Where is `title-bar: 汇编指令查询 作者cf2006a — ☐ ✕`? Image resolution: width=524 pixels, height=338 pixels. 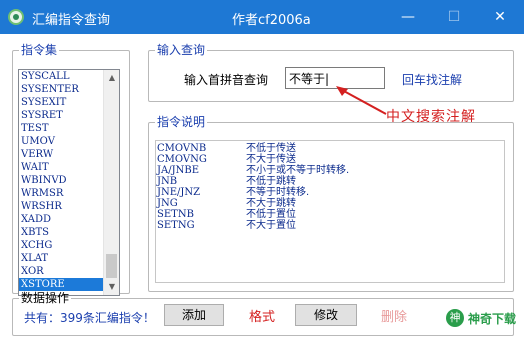
title-bar: 汇编指令查询 作者cf2006a — ☐ ✕ is located at coordinates (262, 17).